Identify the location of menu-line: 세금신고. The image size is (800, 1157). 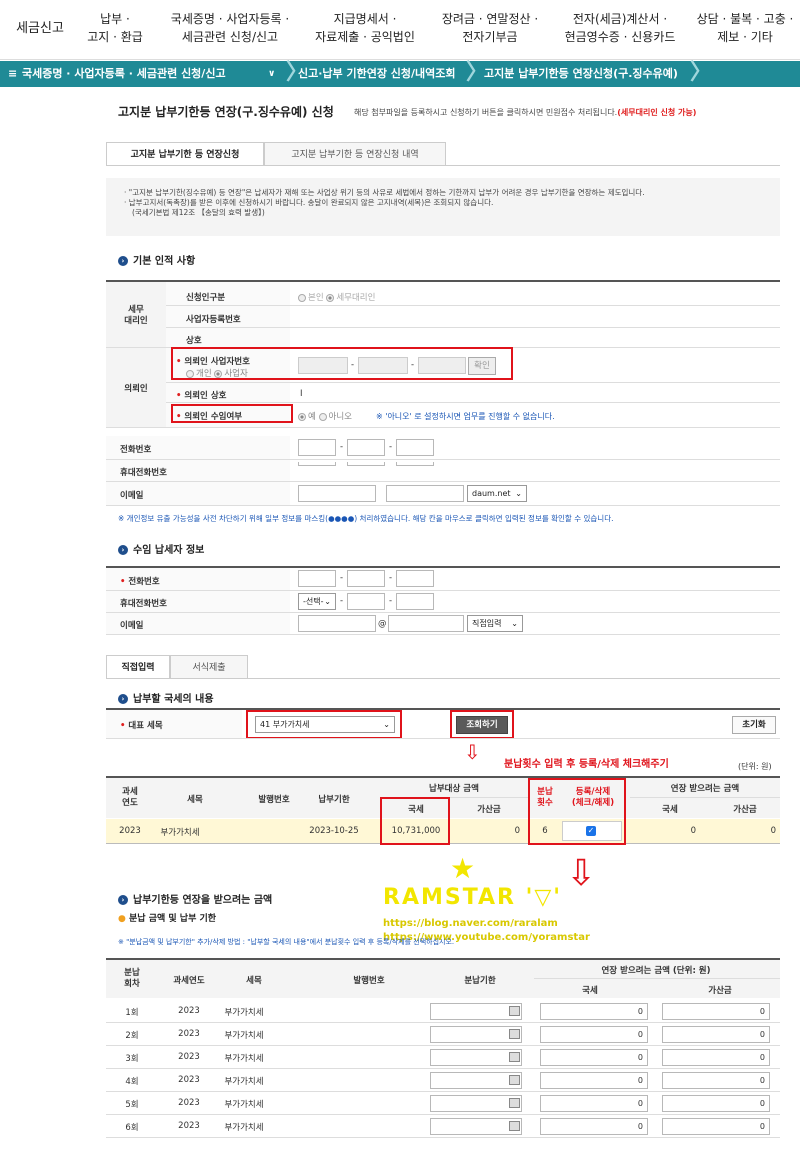
(40, 28).